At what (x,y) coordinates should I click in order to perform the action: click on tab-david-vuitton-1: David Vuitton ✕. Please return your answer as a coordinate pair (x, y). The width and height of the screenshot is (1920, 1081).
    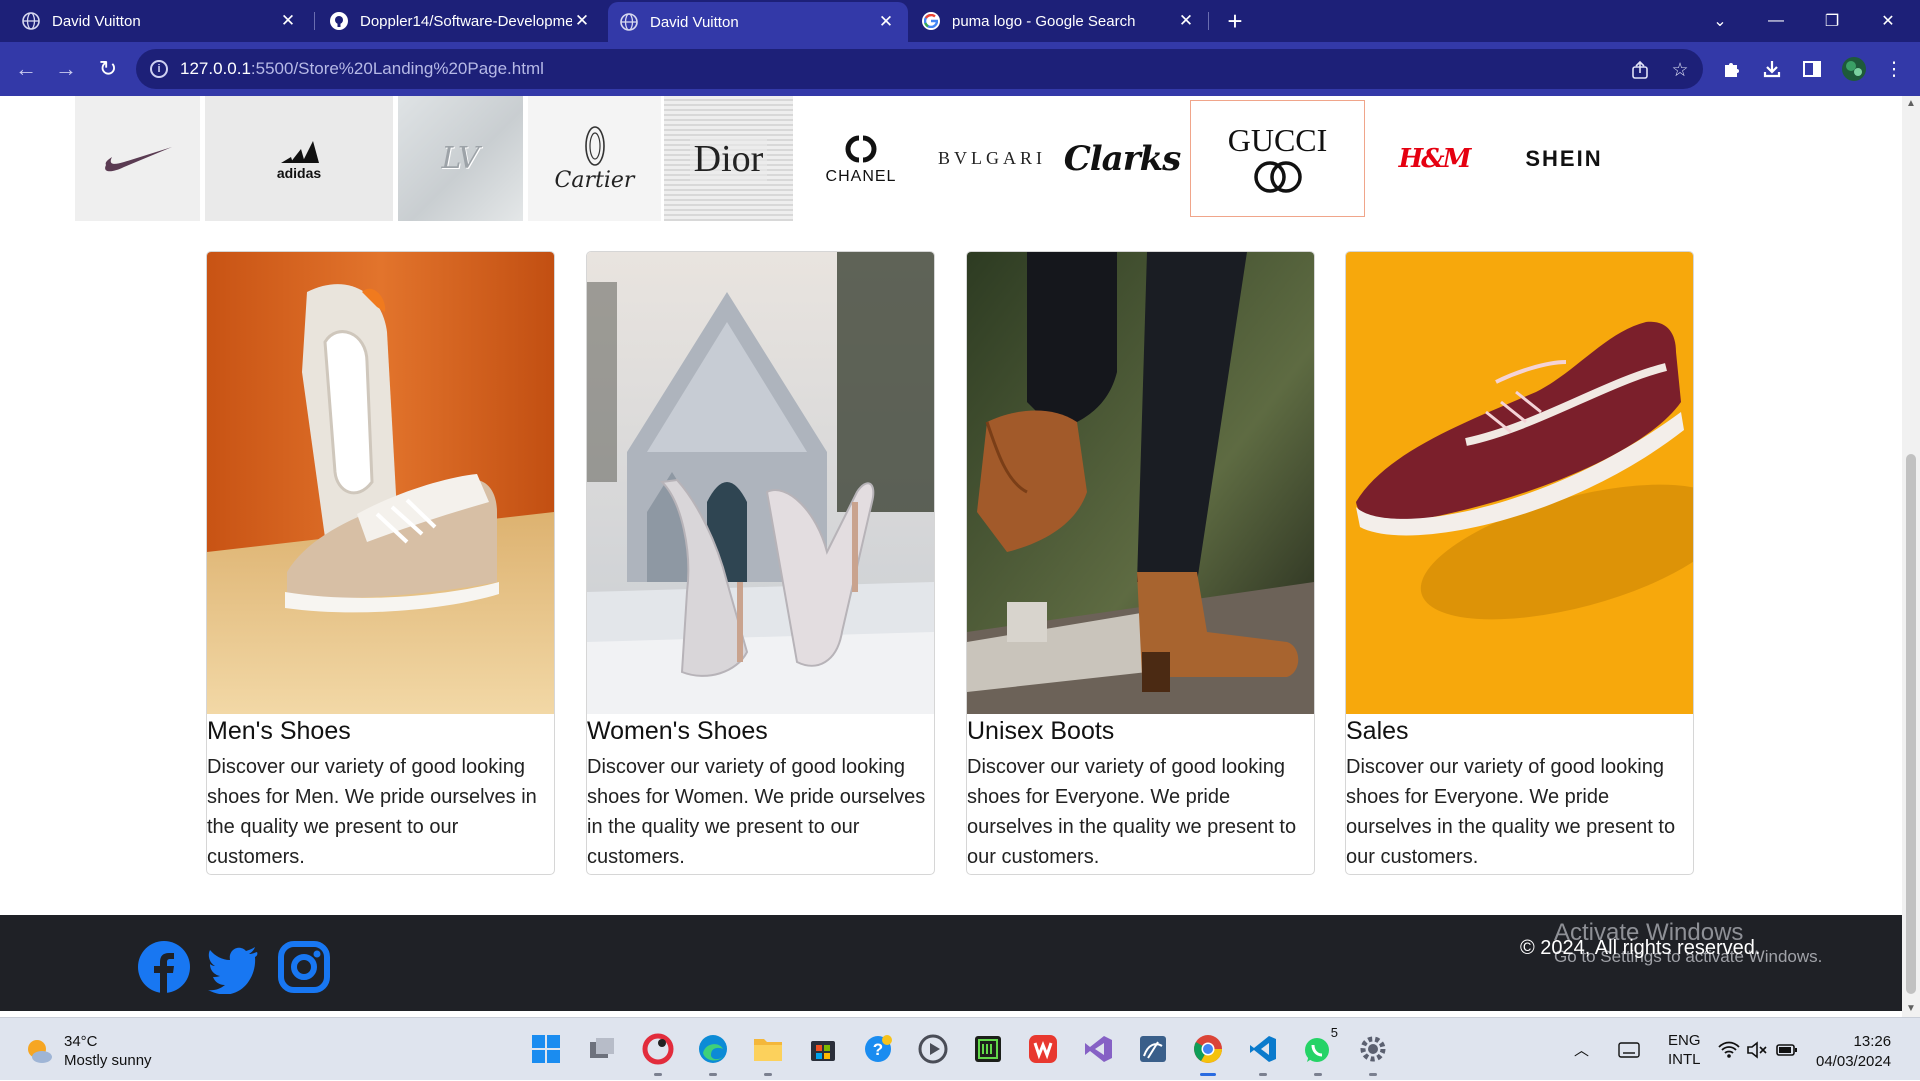
    Looking at the image, I should click on (160, 21).